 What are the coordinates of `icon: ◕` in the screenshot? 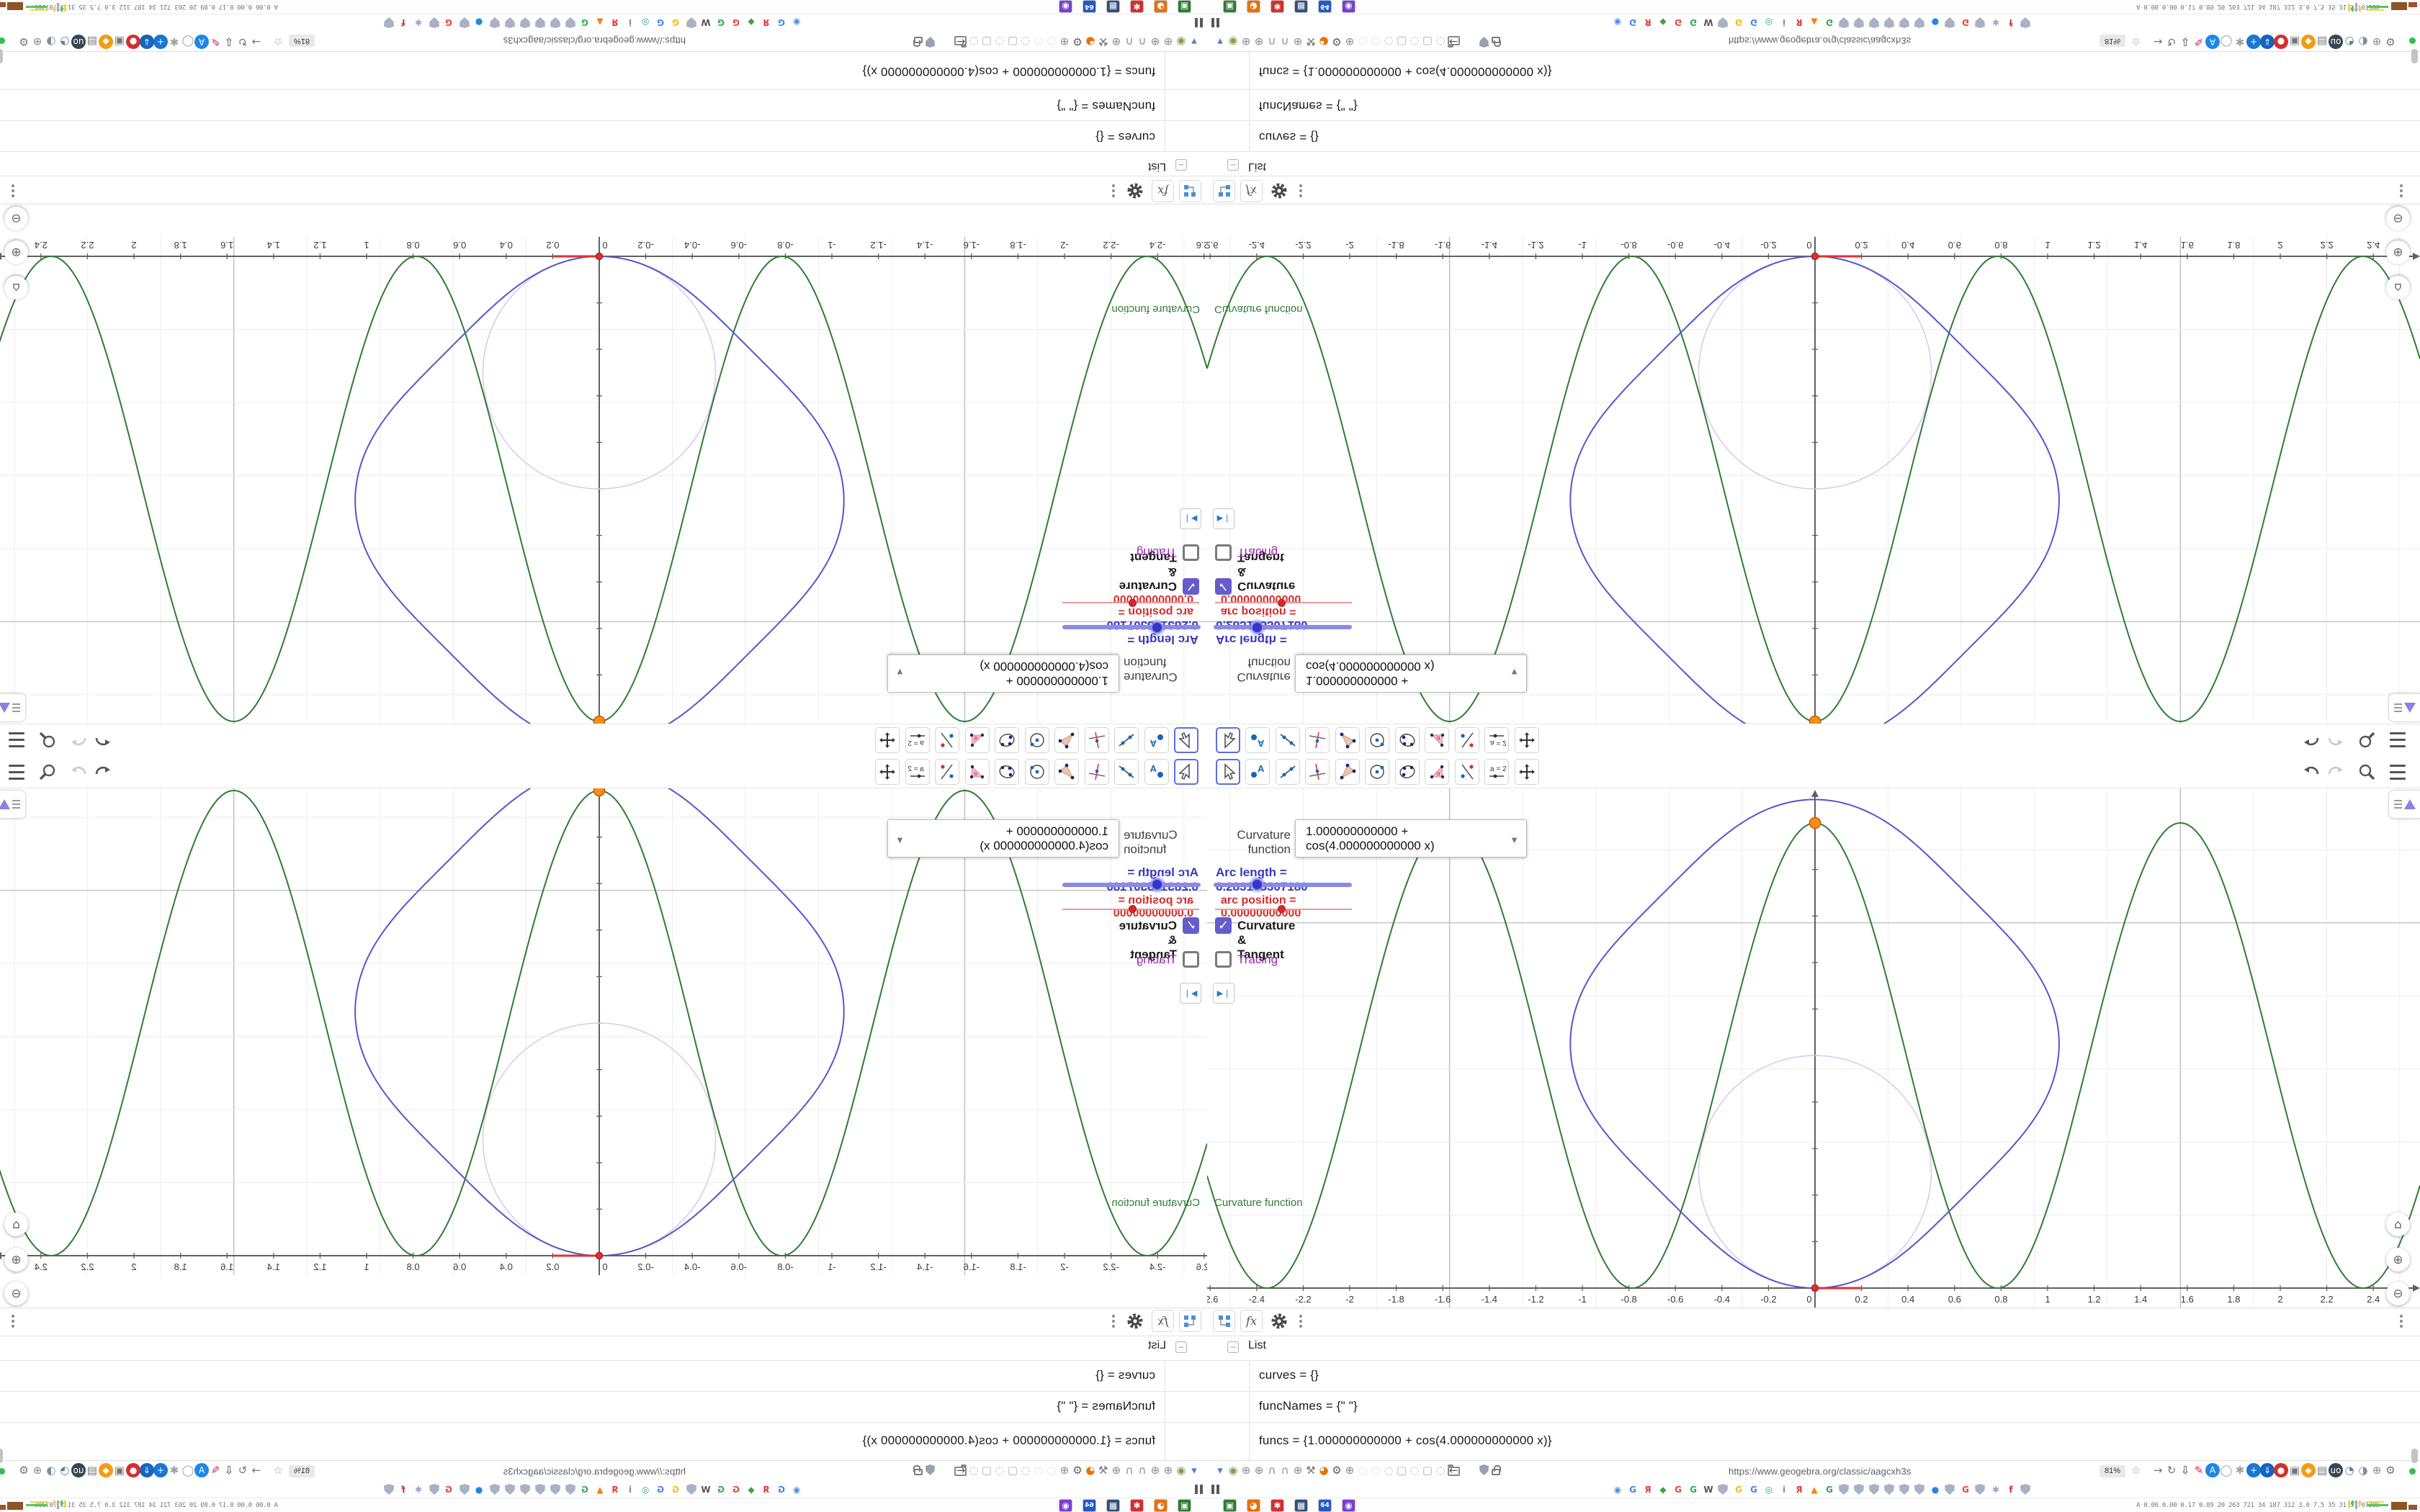 It's located at (1090, 1470).